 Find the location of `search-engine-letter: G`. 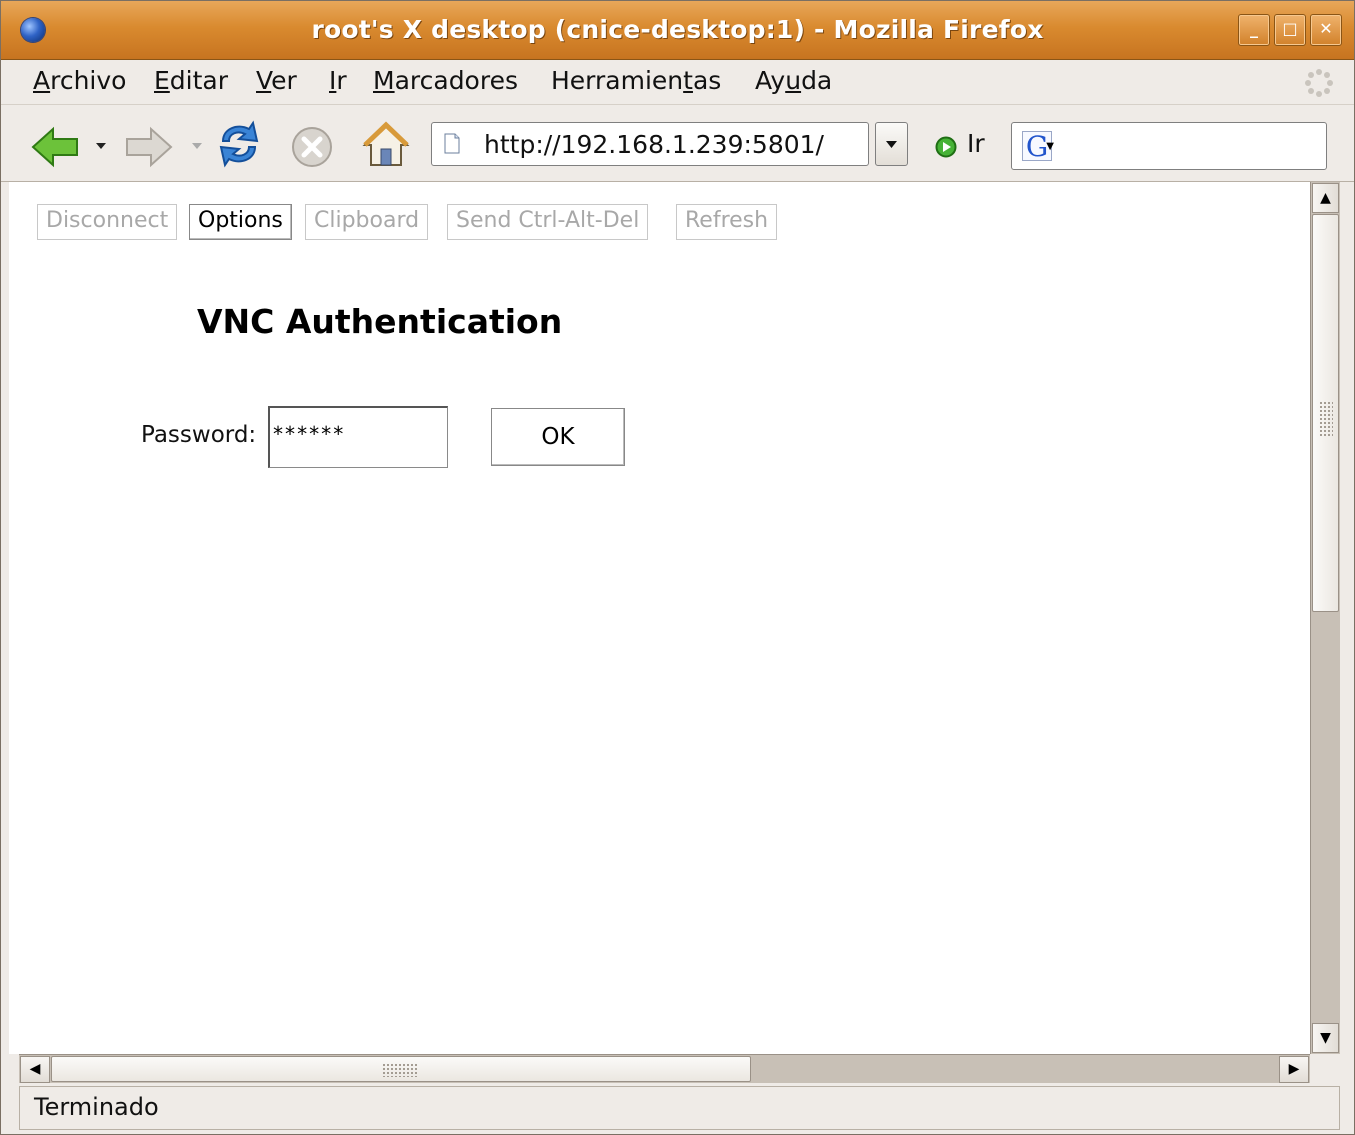

search-engine-letter: G is located at coordinates (1037, 146).